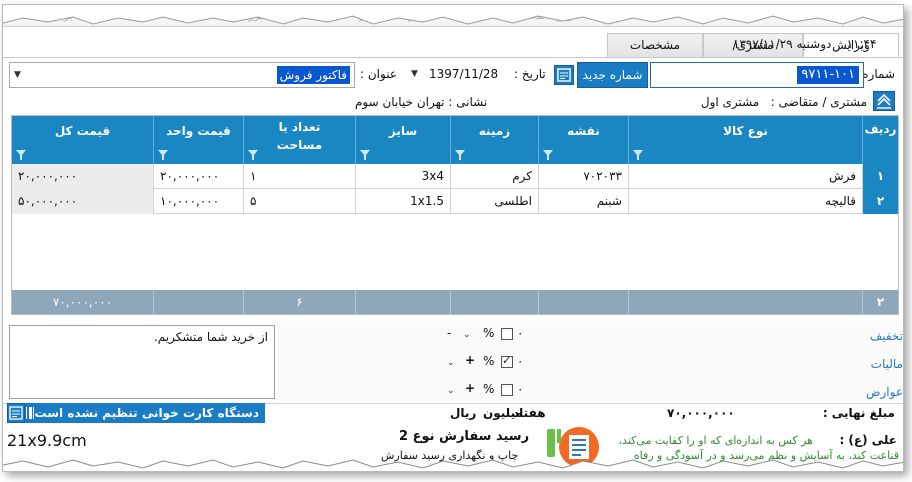 This screenshot has width=912, height=482. I want to click on duties-checkbox, so click(507, 390).